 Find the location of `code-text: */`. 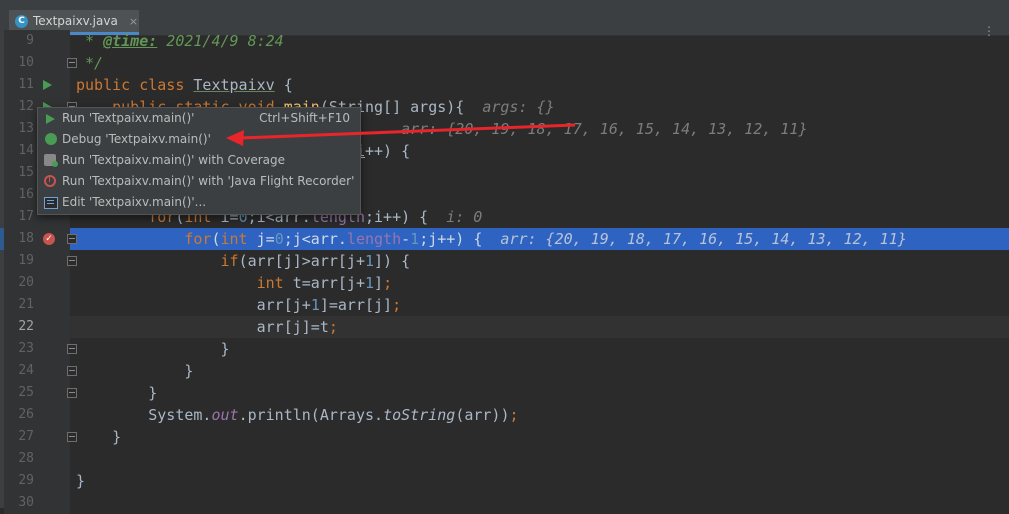

code-text: */ is located at coordinates (90, 63).